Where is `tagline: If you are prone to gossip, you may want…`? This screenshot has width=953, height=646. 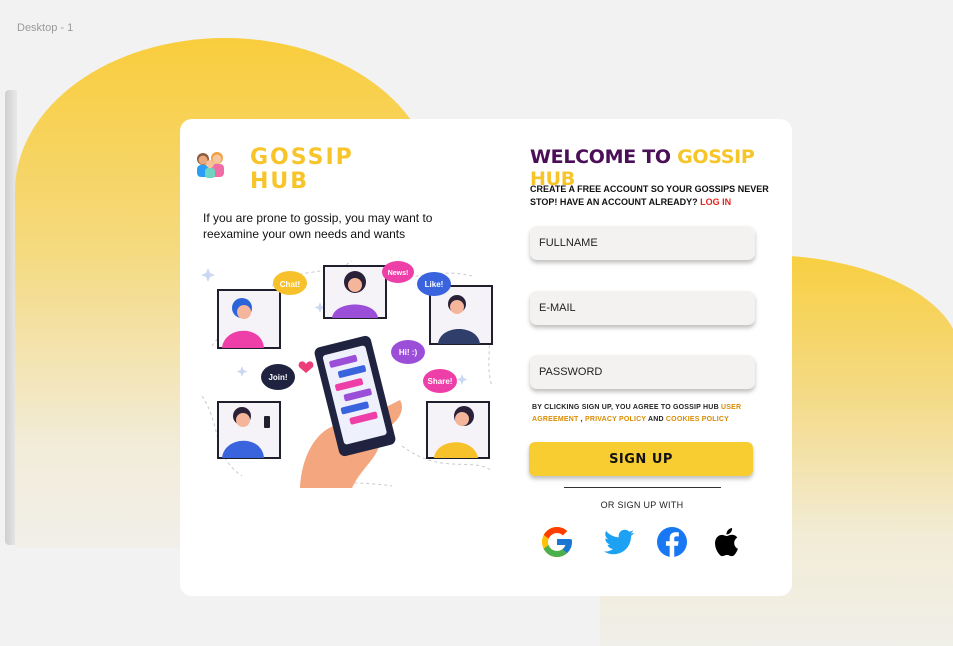
tagline: If you are prone to gossip, you may want… is located at coordinates (318, 226).